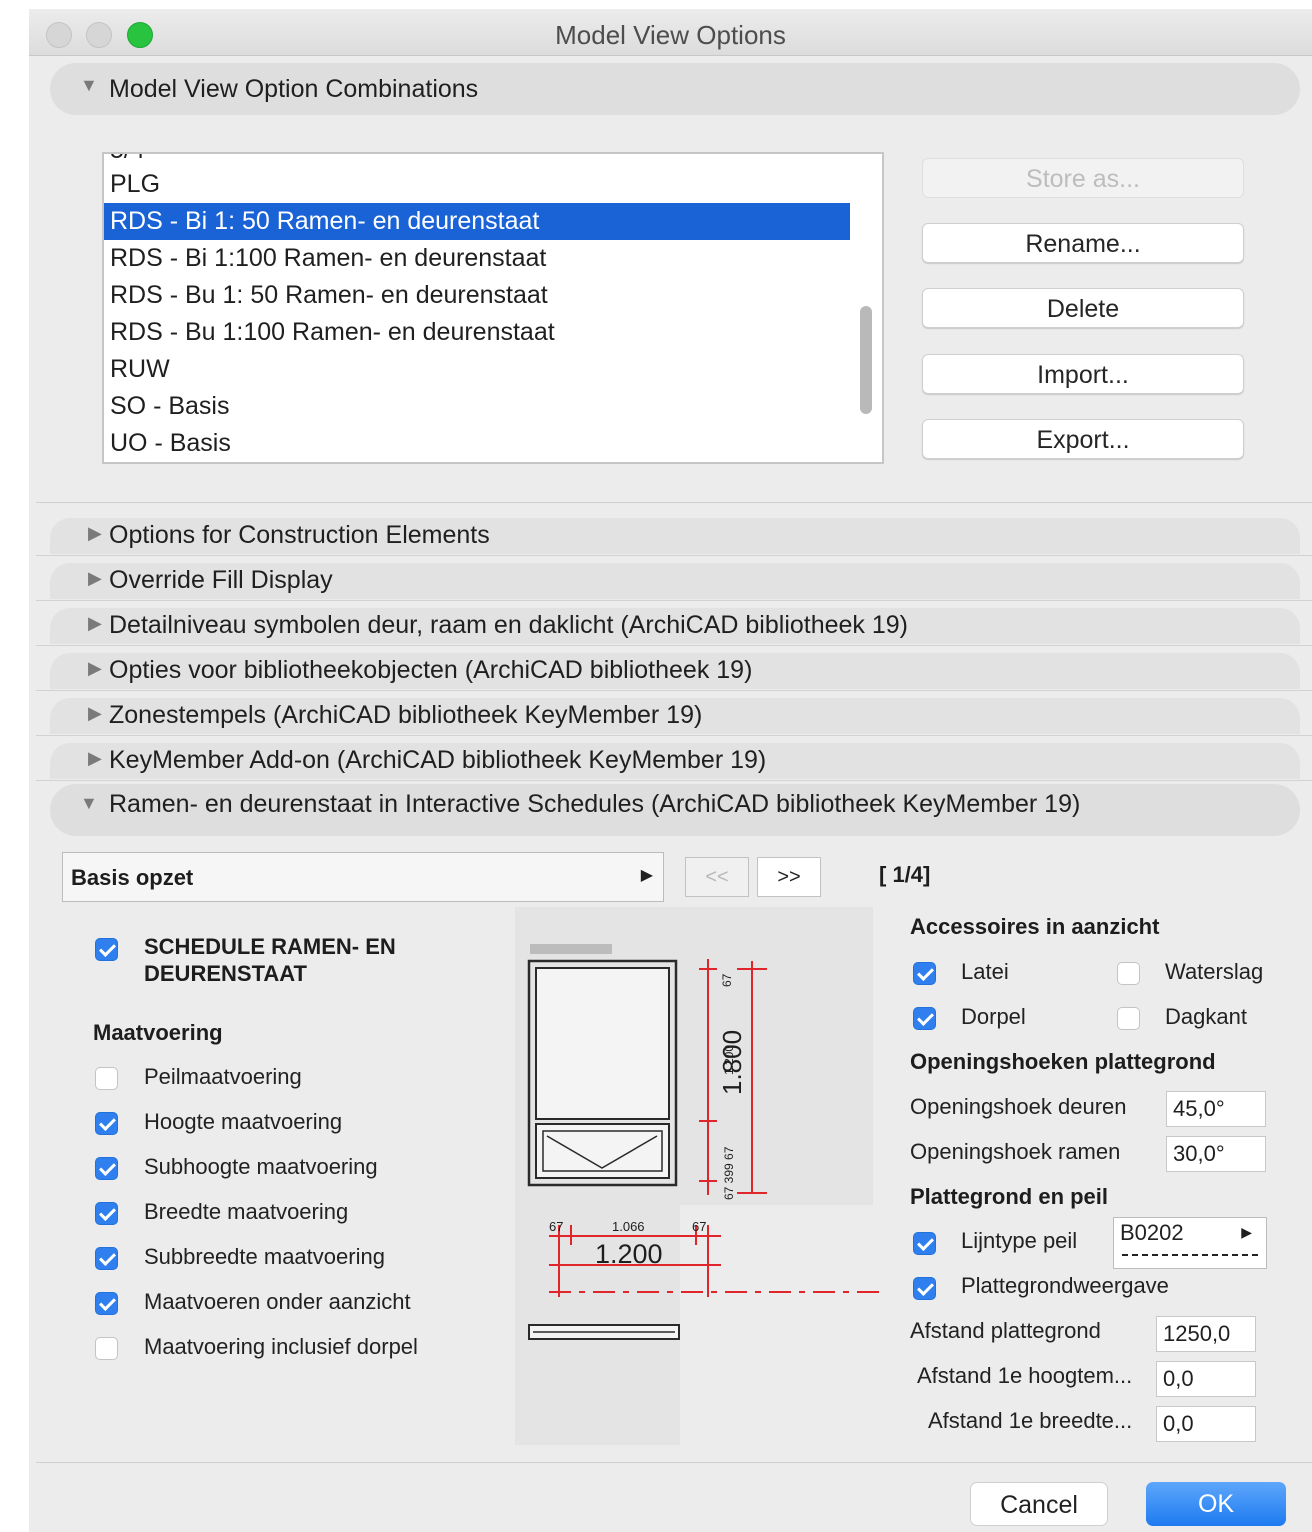 The image size is (1312, 1532). What do you see at coordinates (261, 1166) in the screenshot?
I see `maatvoering-option-label: Subhoogte maatvoering` at bounding box center [261, 1166].